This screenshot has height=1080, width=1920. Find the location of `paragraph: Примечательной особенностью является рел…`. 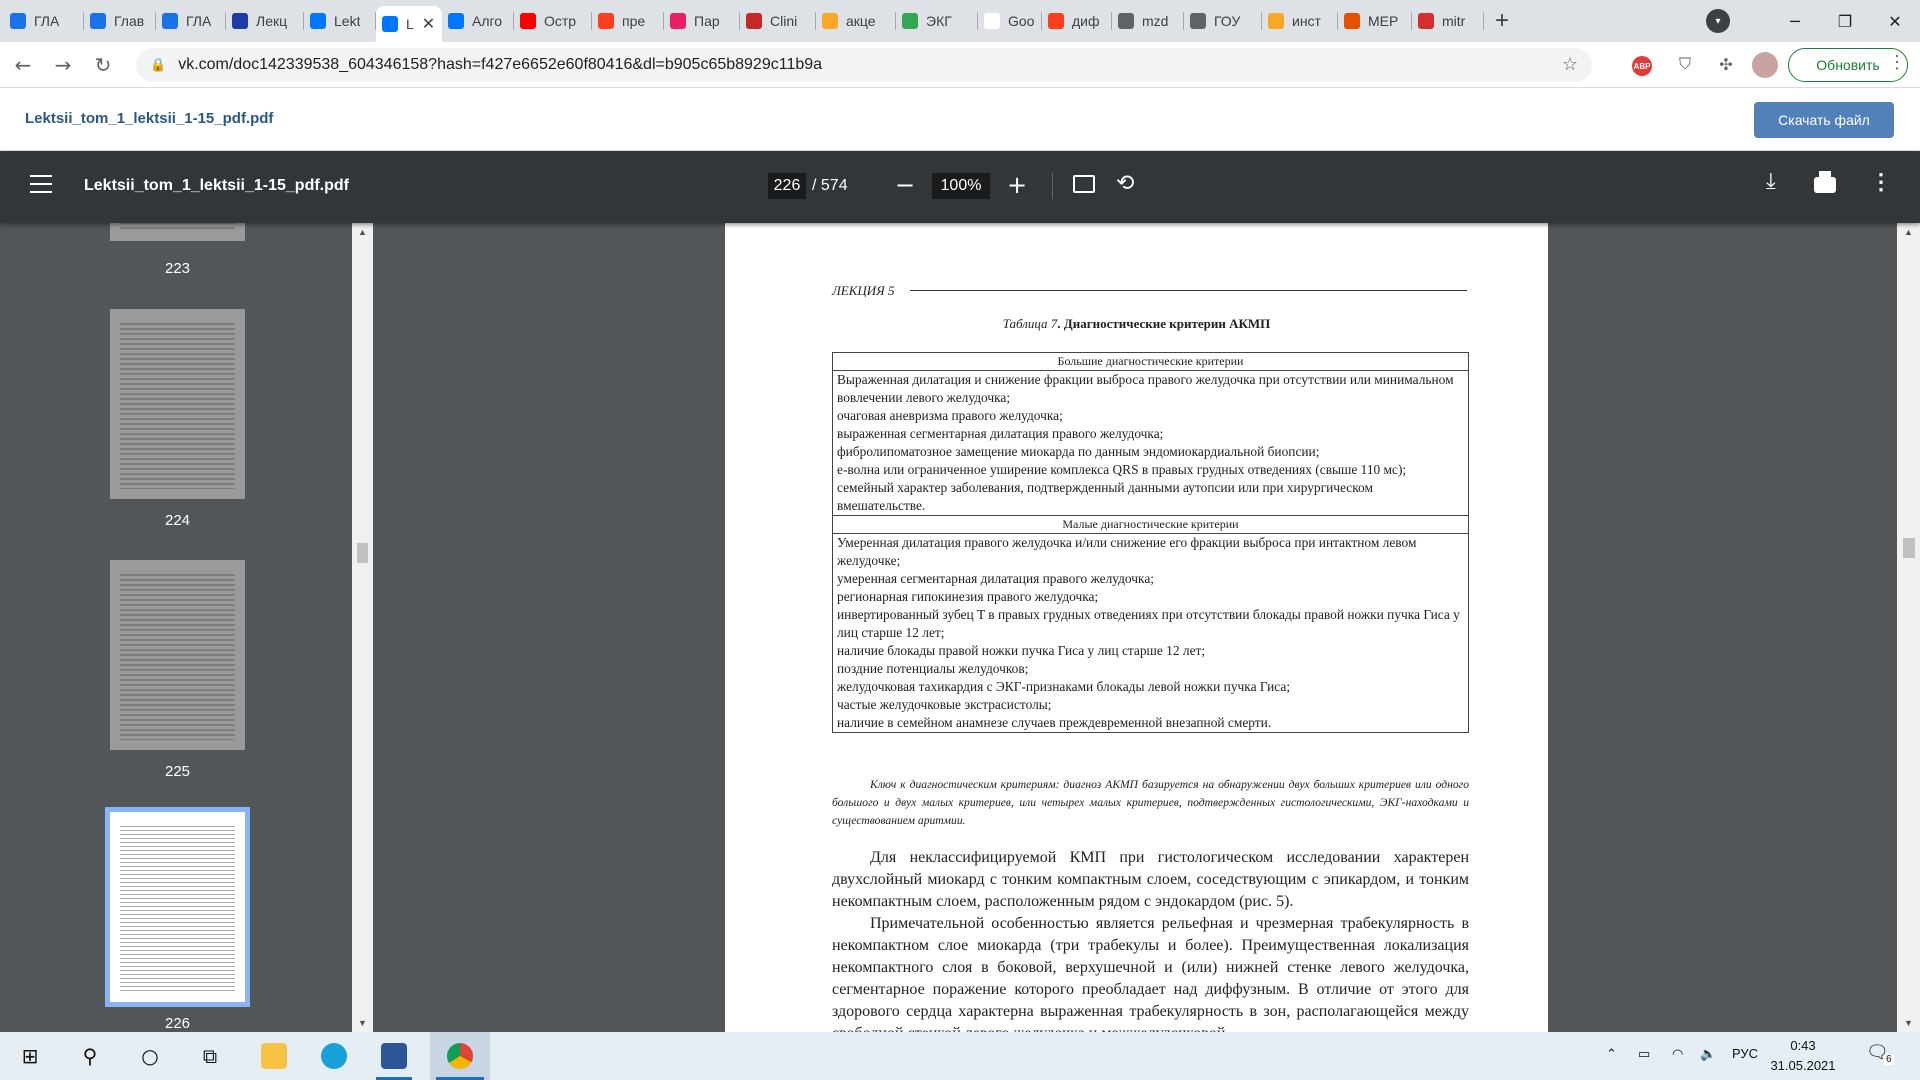

paragraph: Примечательной особенностью является рел… is located at coordinates (1150, 973).